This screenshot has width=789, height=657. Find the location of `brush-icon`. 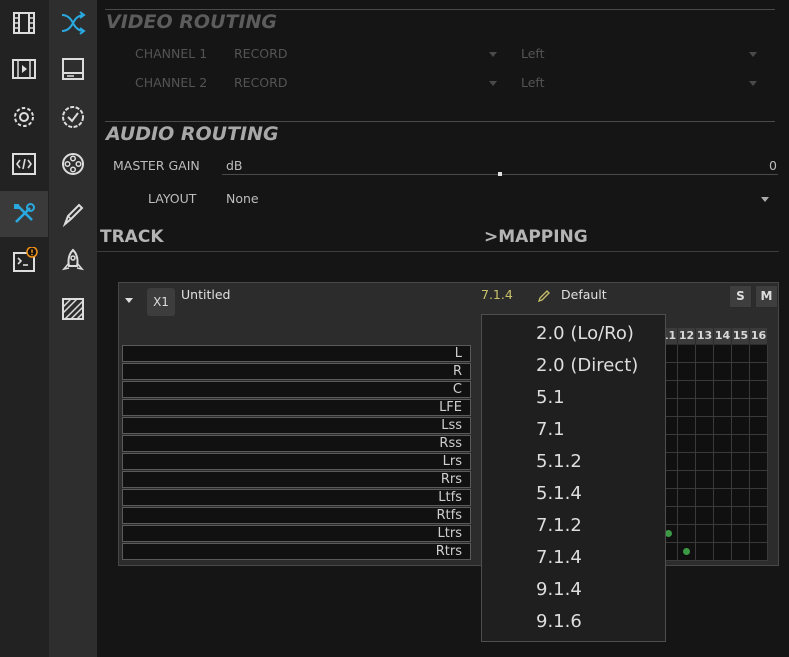

brush-icon is located at coordinates (73, 214).